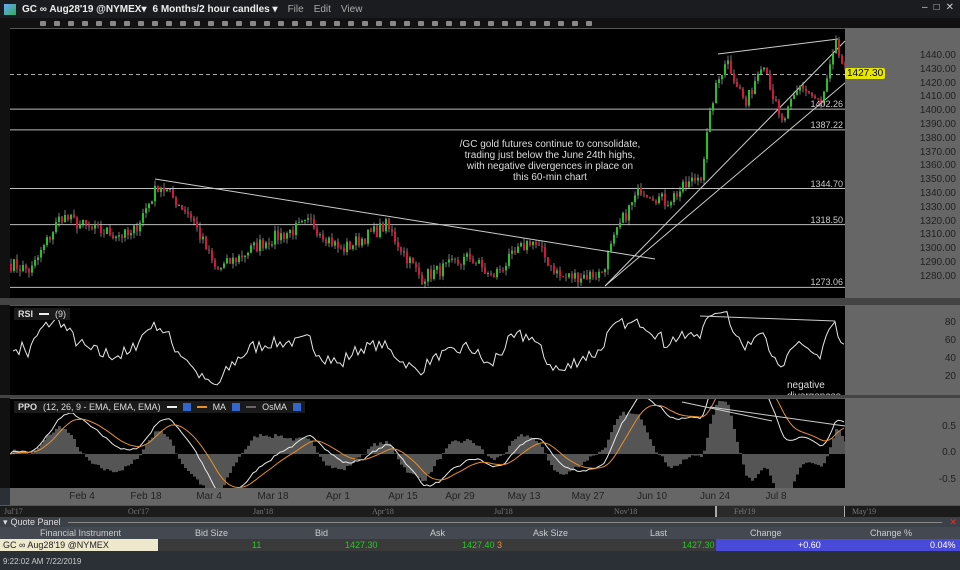 Image resolution: width=960 pixels, height=570 pixels. I want to click on osma-checkbox, so click(297, 407).